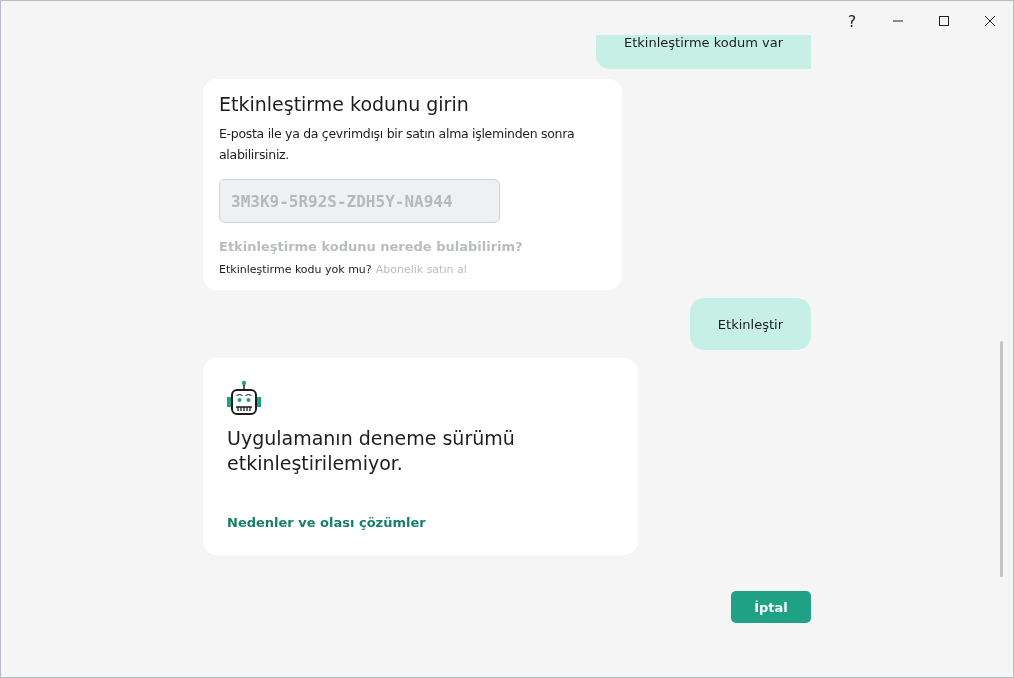 This screenshot has height=678, width=1014. Describe the element at coordinates (703, 52) in the screenshot. I see `chat-bubble: Etkinleştirme kodum var` at that location.